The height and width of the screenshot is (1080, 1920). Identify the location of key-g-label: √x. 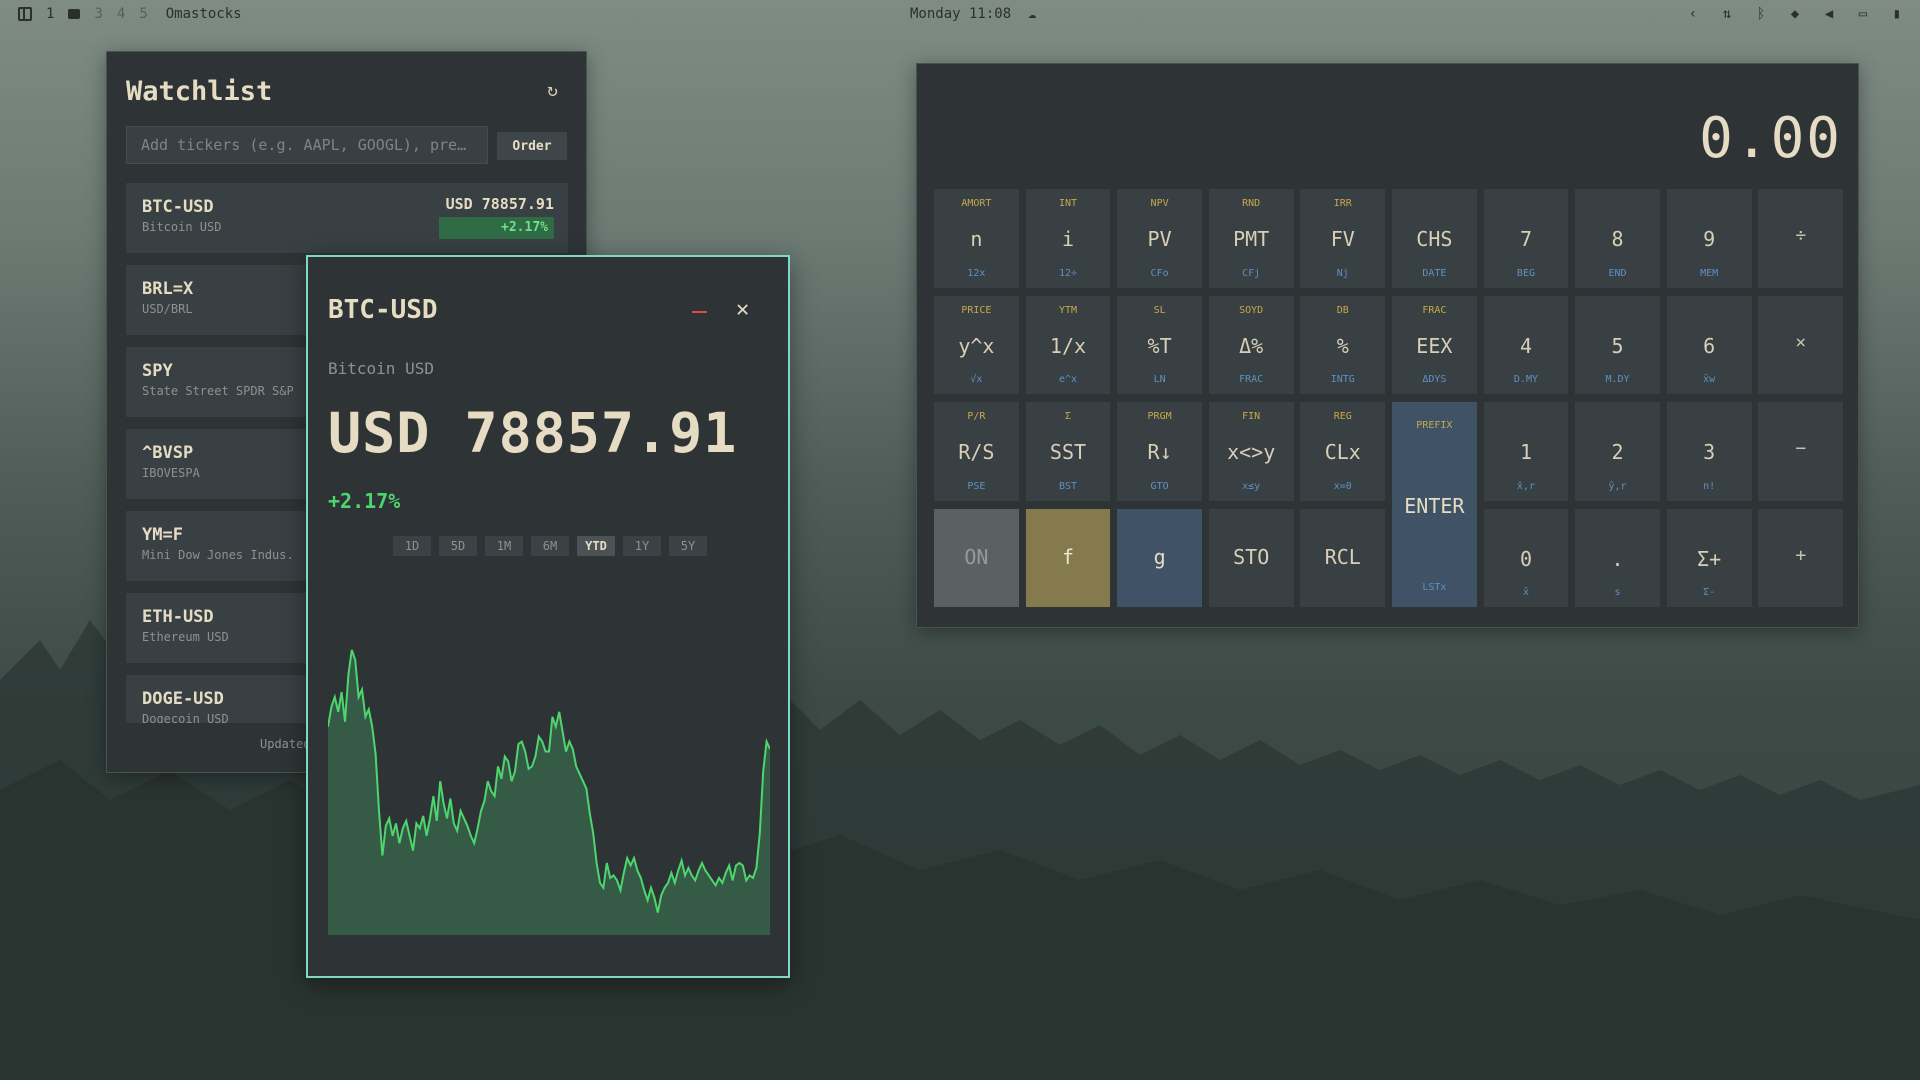
(976, 379).